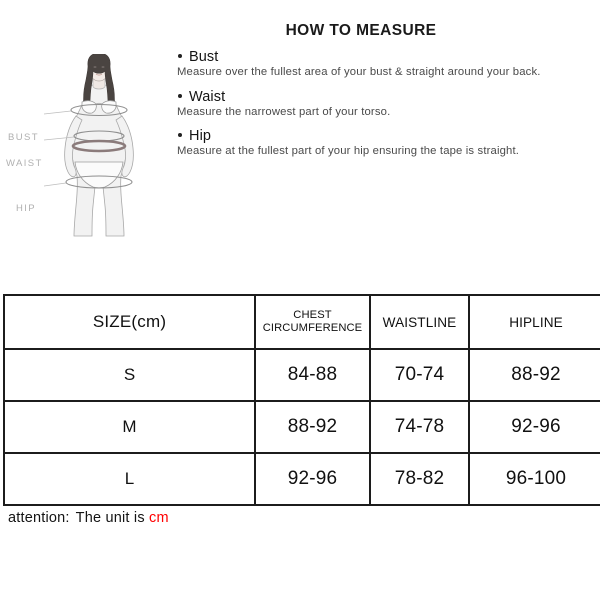 The height and width of the screenshot is (600, 600). What do you see at coordinates (129, 375) in the screenshot?
I see `cell-size-s: S` at bounding box center [129, 375].